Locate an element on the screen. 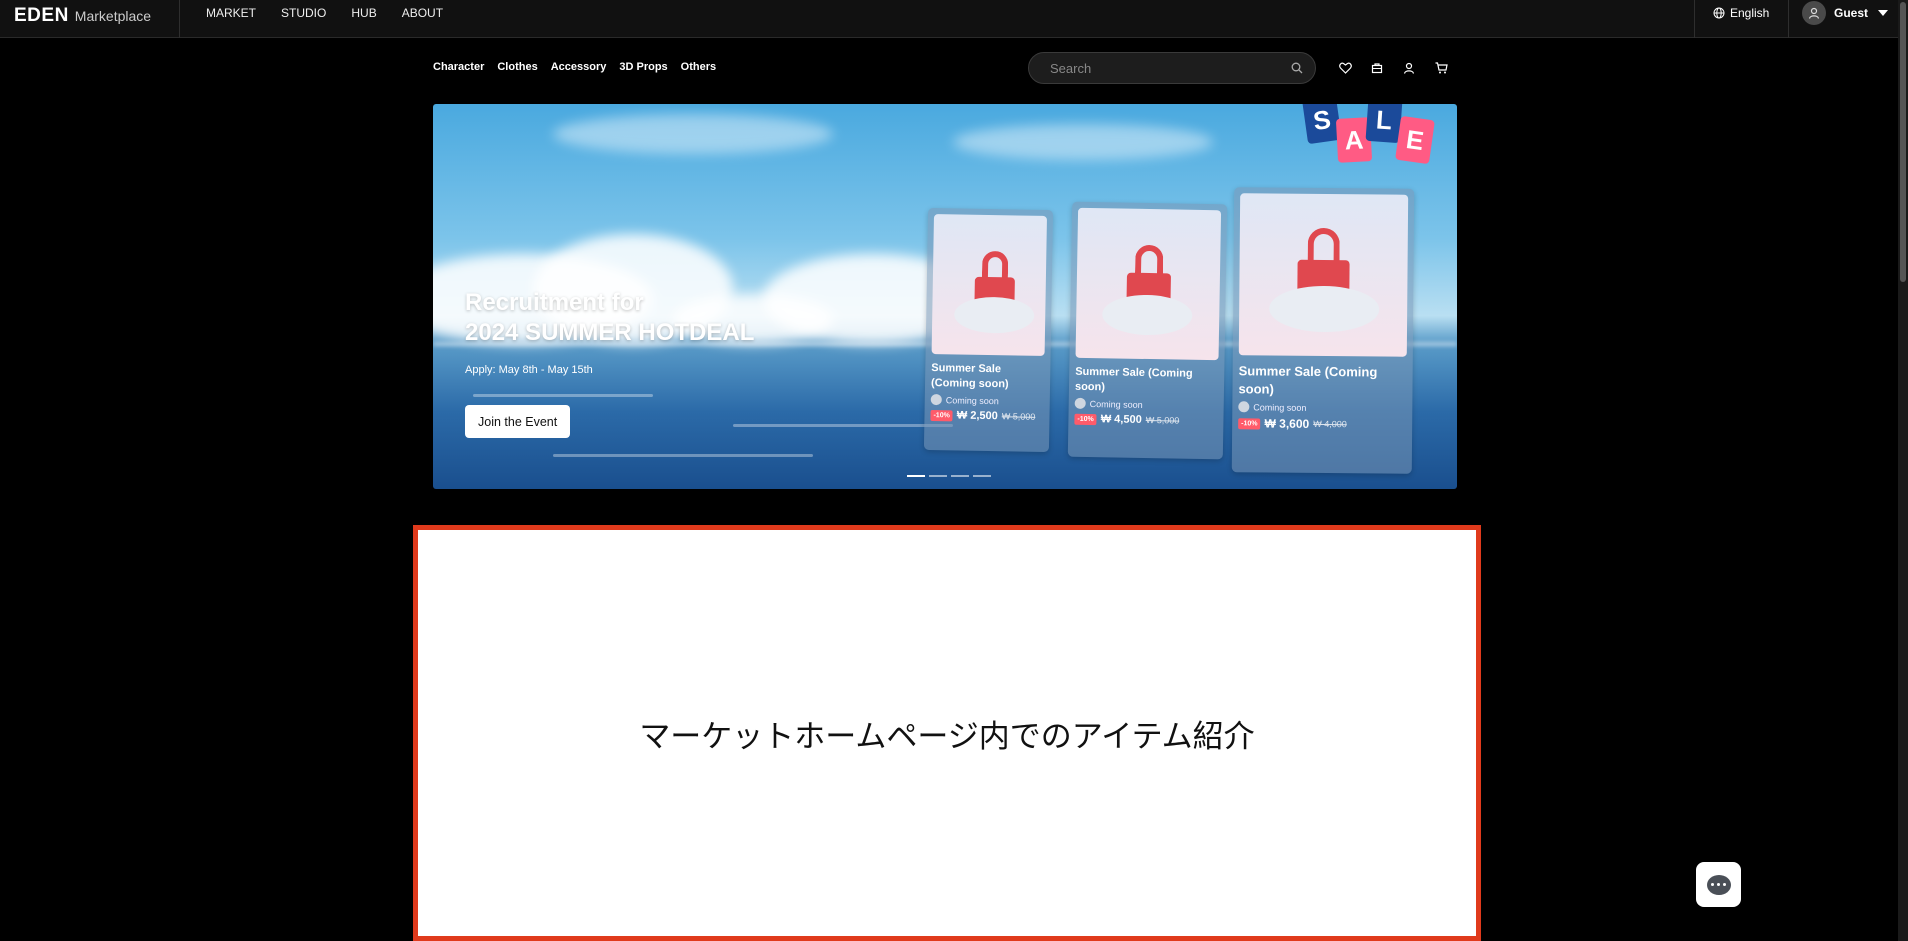 Image resolution: width=1908 pixels, height=941 pixels. card-price: -10% ₩ 4,500 ₩ 5,000 is located at coordinates (1145, 420).